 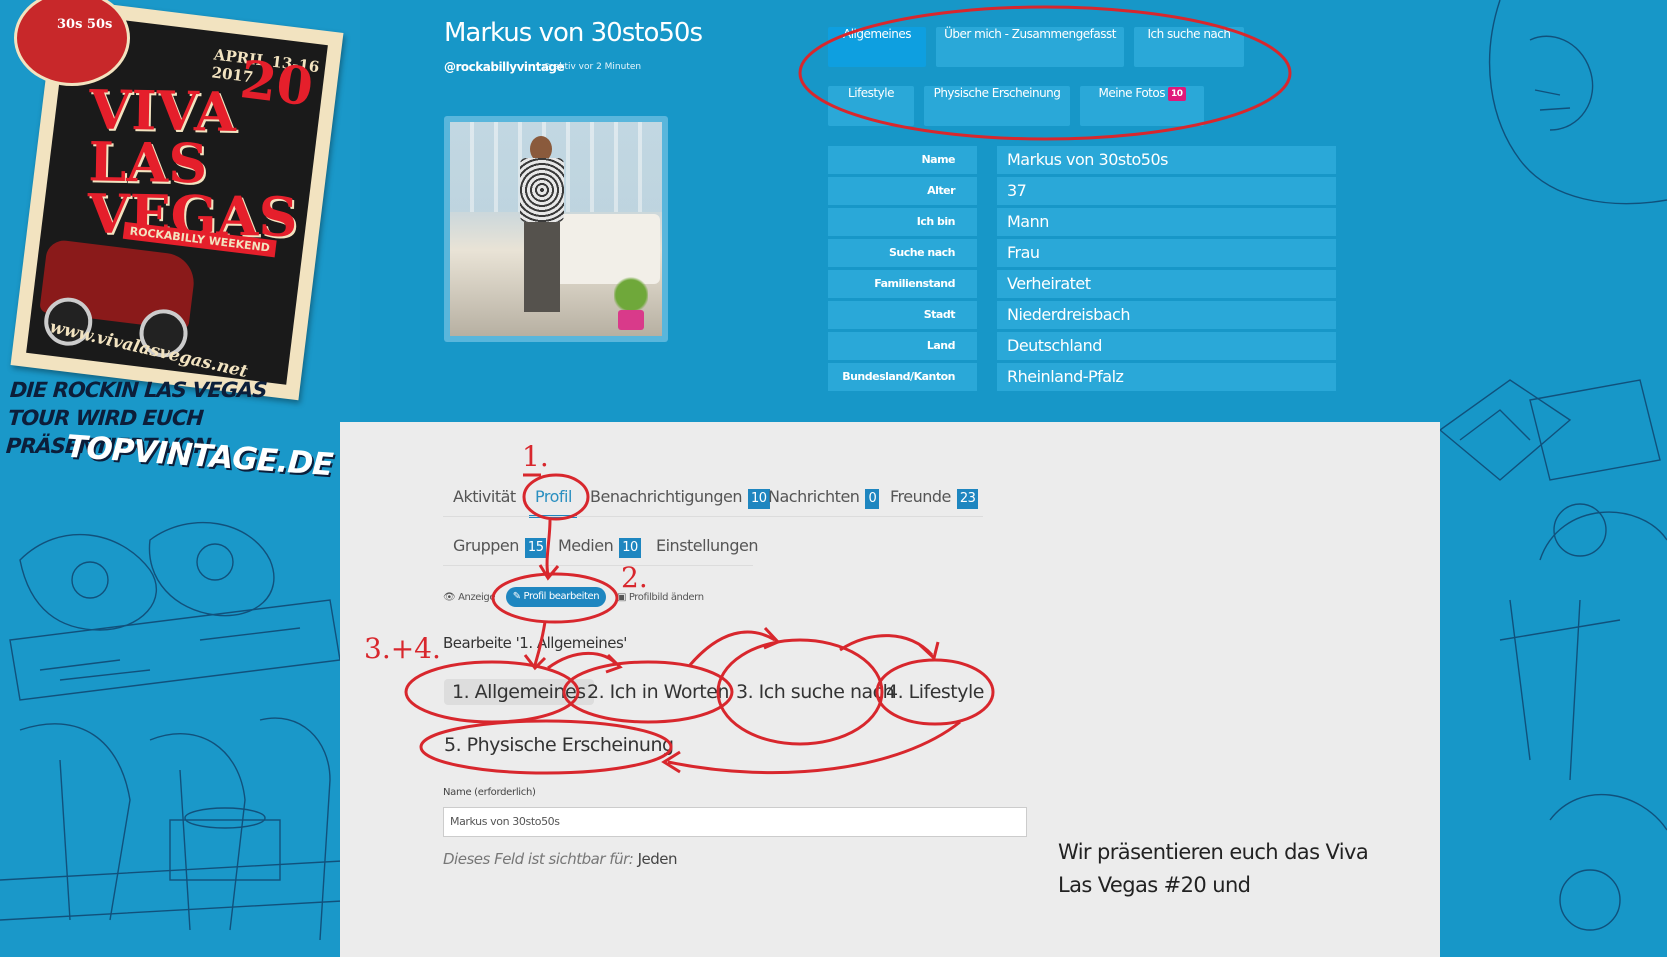 What do you see at coordinates (877, 47) in the screenshot?
I see `tab-allgemeines: Allgemeines` at bounding box center [877, 47].